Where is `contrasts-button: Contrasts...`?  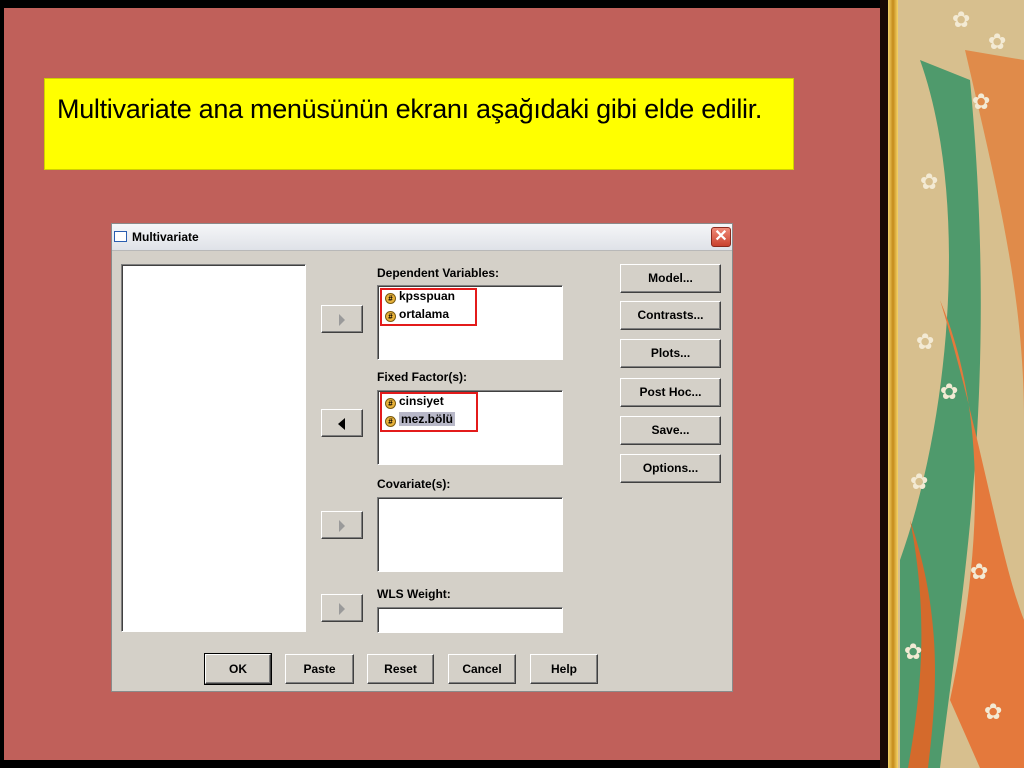 contrasts-button: Contrasts... is located at coordinates (670, 315).